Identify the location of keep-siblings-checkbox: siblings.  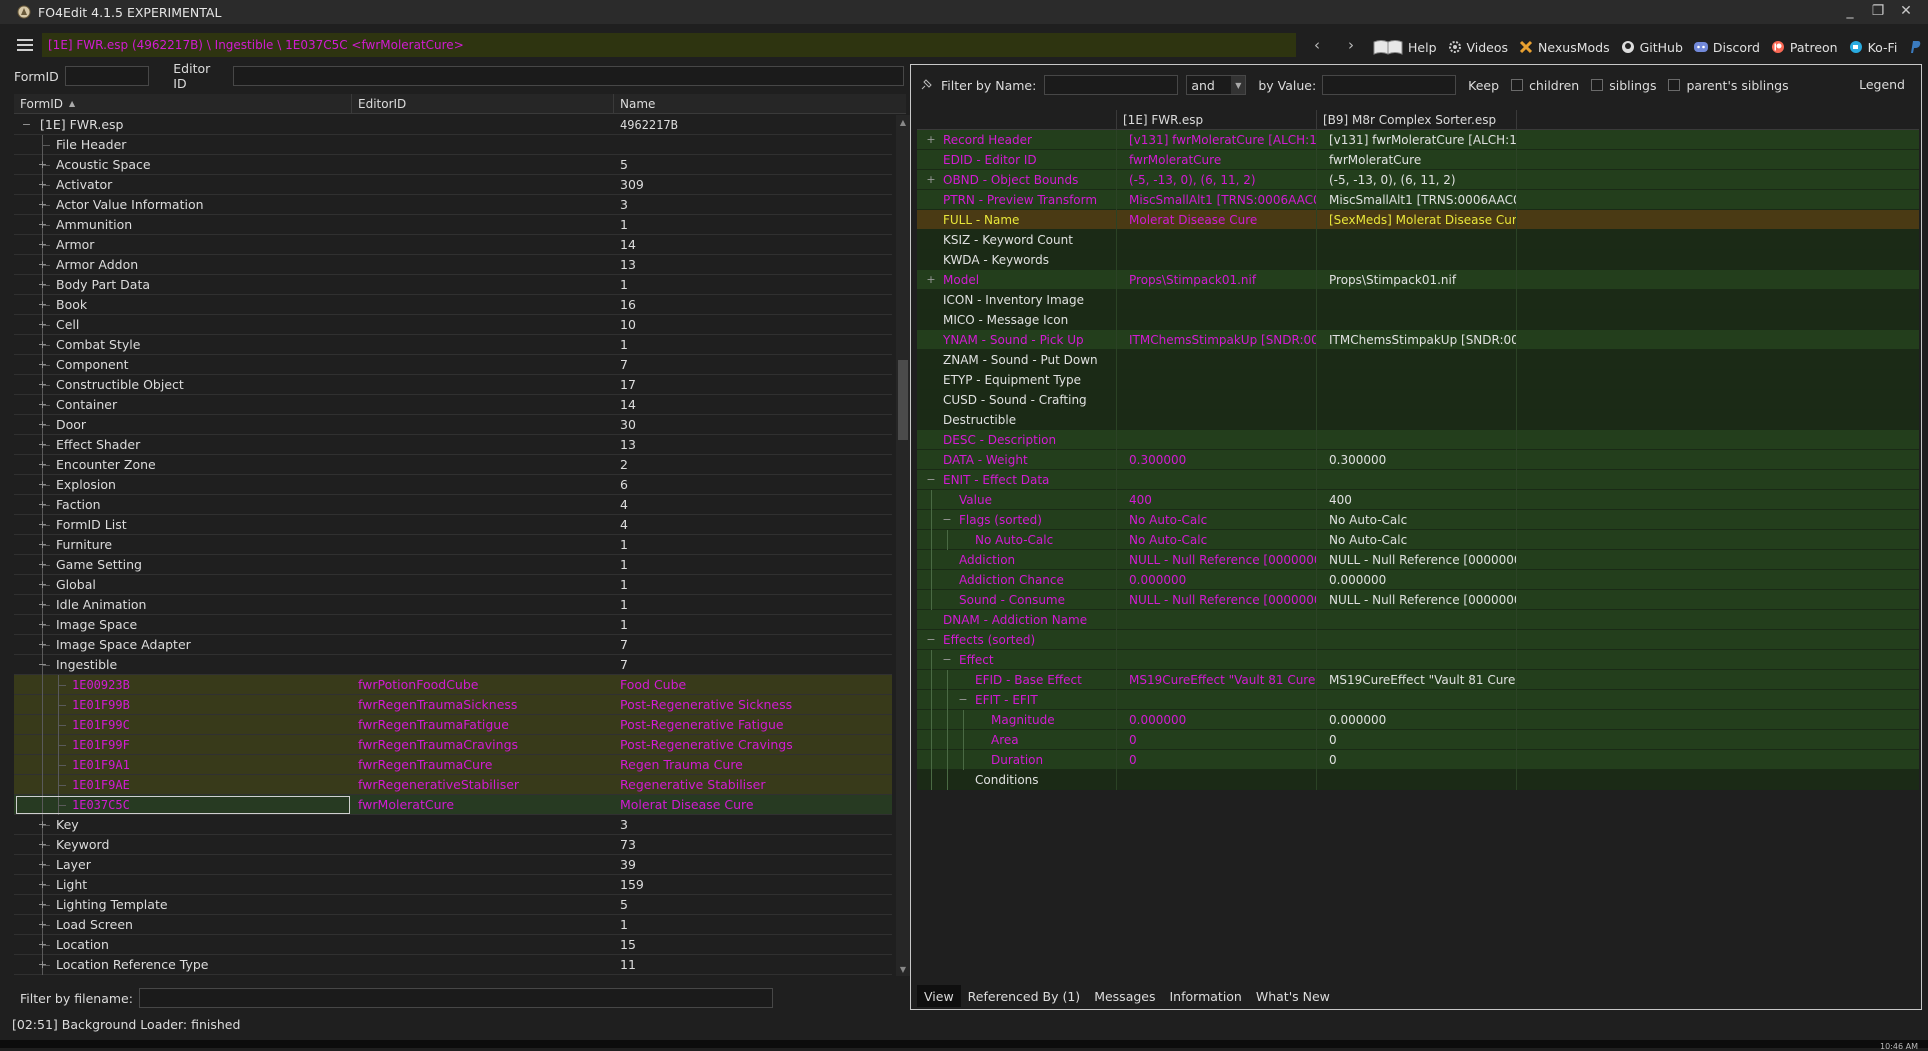
(1623, 85).